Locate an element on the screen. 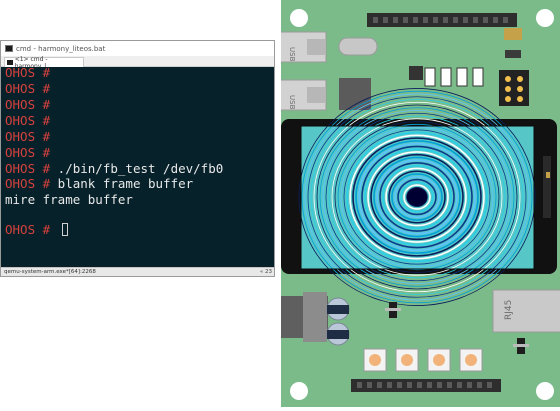  console-text: mire frame buffer is located at coordinates (69, 199).